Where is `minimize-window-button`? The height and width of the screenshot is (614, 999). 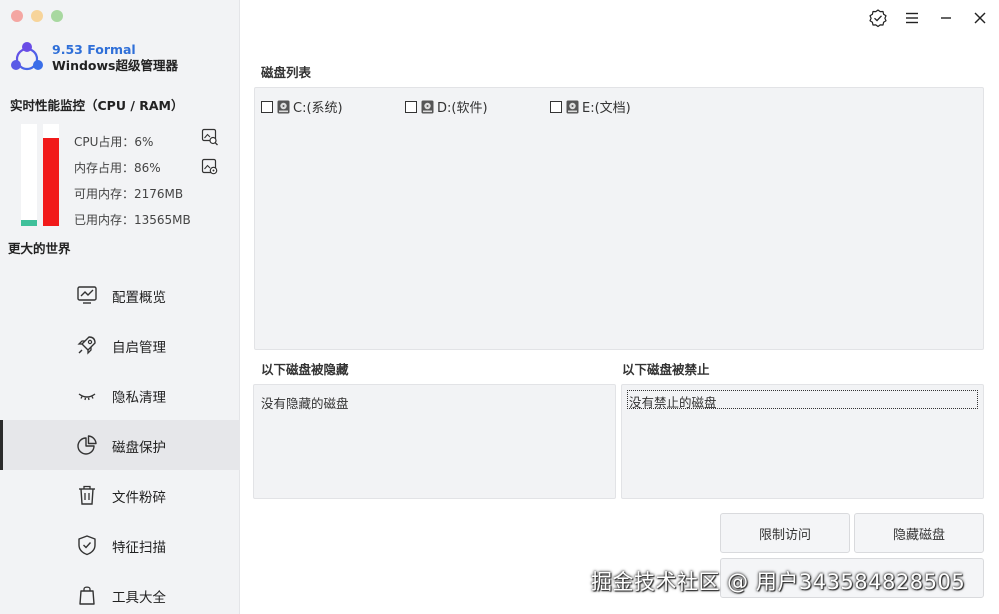 minimize-window-button is located at coordinates (37, 16).